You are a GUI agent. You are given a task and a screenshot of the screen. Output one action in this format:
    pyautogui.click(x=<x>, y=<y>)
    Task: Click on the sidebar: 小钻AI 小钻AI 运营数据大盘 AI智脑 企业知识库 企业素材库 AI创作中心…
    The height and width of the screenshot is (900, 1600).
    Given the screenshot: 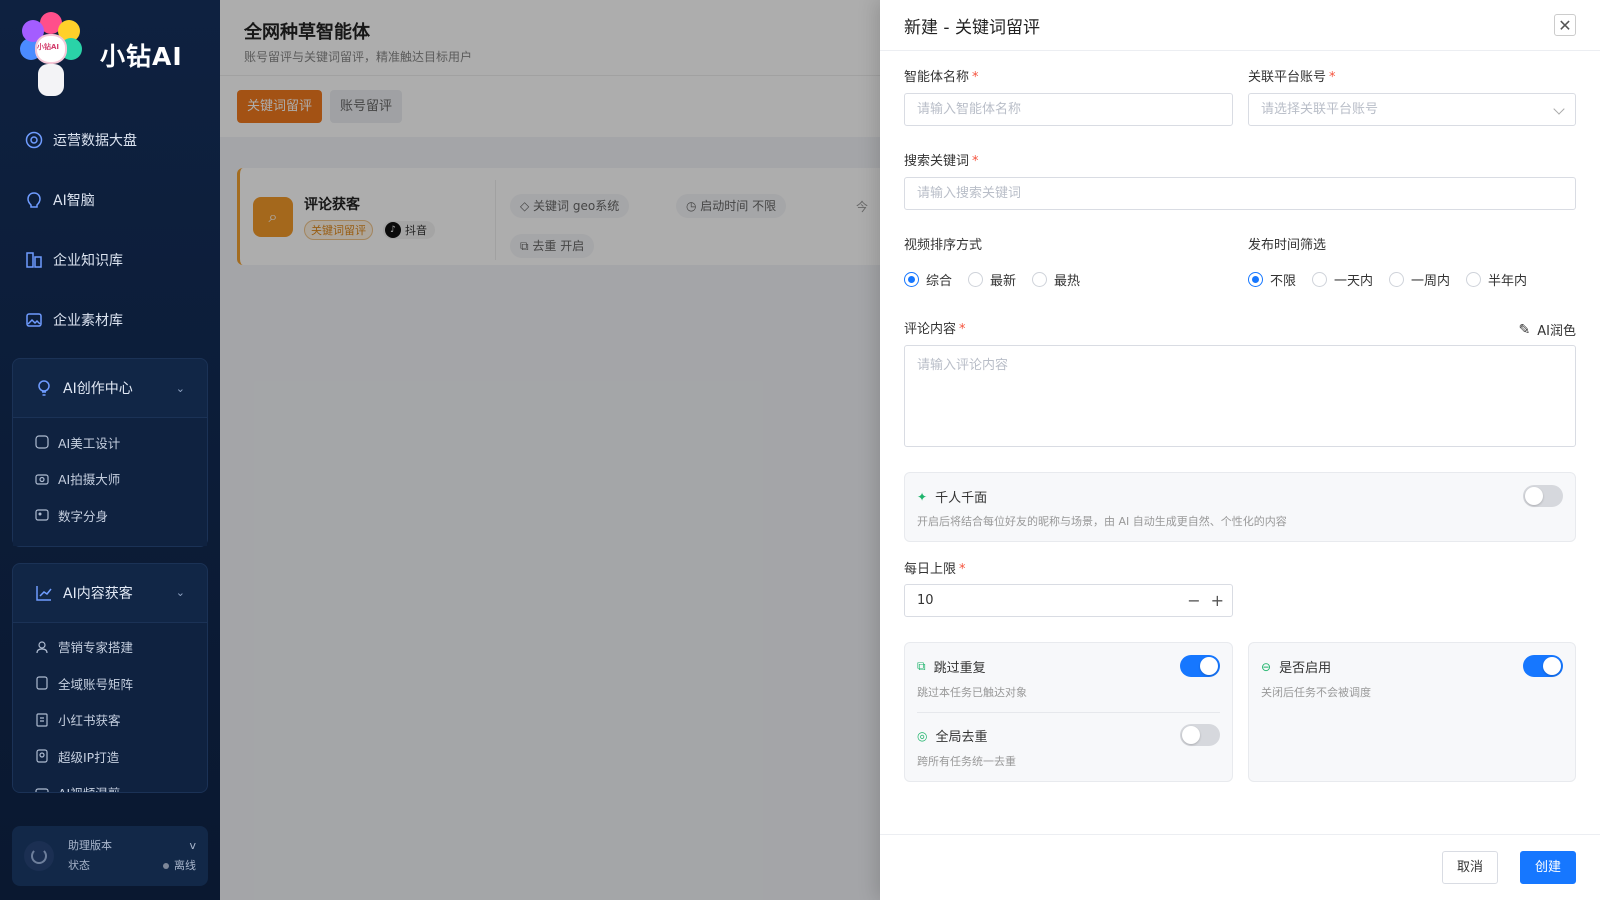 What is the action you would take?
    pyautogui.click(x=110, y=450)
    